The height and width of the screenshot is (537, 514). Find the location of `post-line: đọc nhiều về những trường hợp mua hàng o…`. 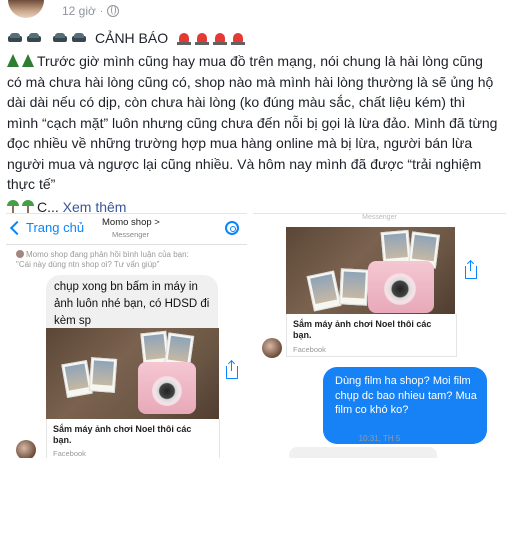

post-line: đọc nhiều về những trường hợp mua hàng o… is located at coordinates (240, 143).